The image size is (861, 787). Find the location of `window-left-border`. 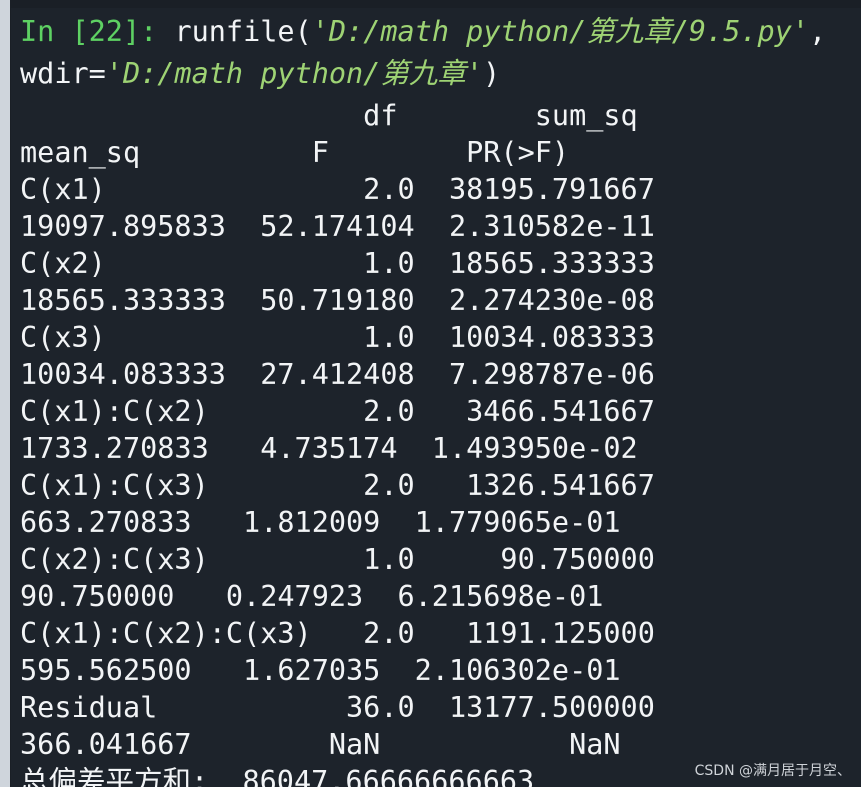

window-left-border is located at coordinates (5, 393).